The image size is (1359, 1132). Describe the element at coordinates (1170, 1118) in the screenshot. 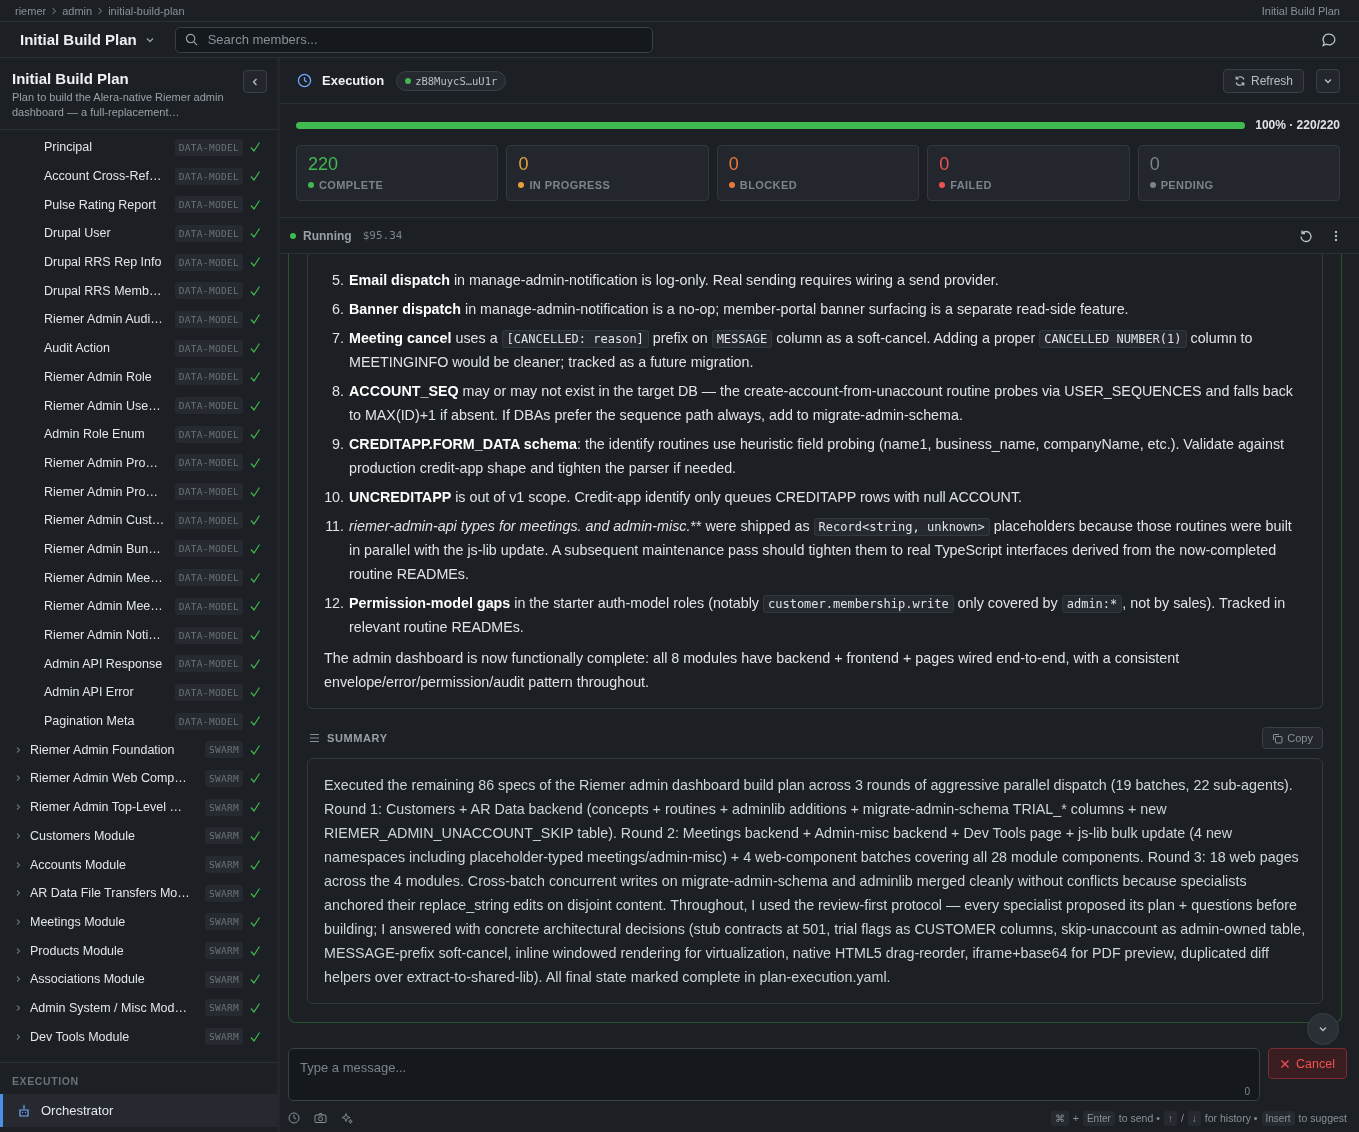

I see `key-hint: ↑` at that location.